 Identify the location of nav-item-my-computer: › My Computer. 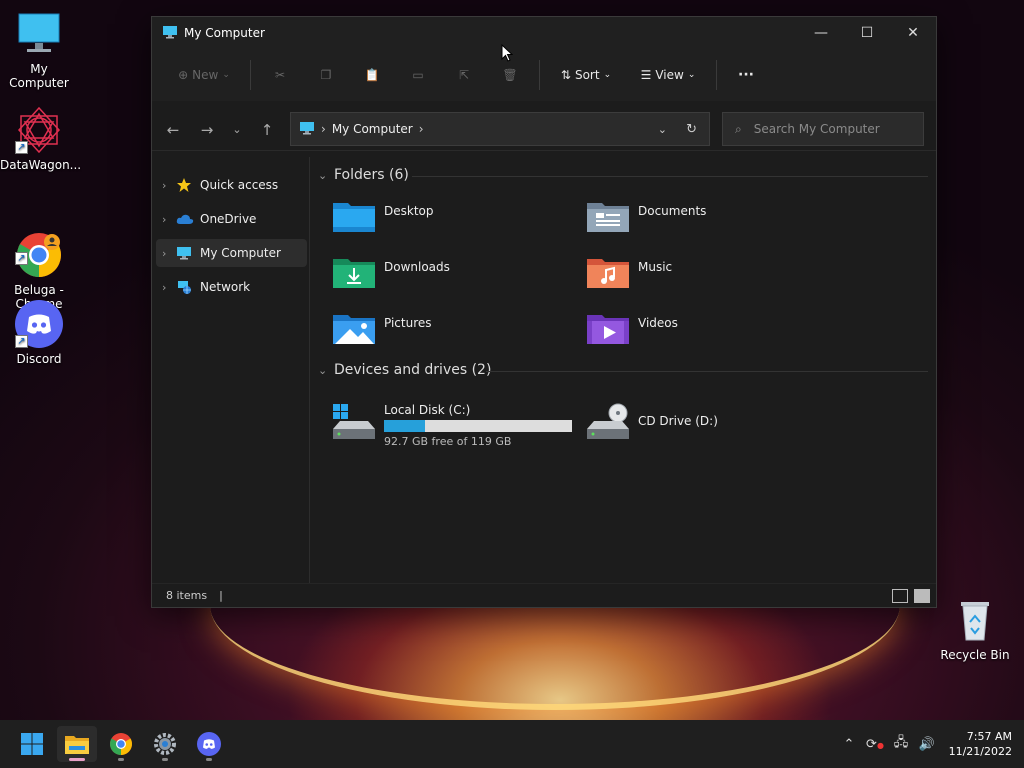
(231, 253).